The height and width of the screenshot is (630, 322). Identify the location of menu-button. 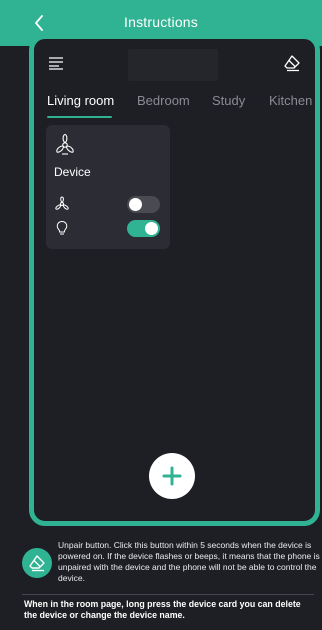
(56, 63).